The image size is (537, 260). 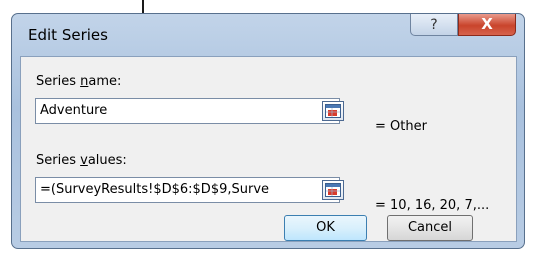 I want to click on series-values-label: Series values:, so click(x=81, y=160).